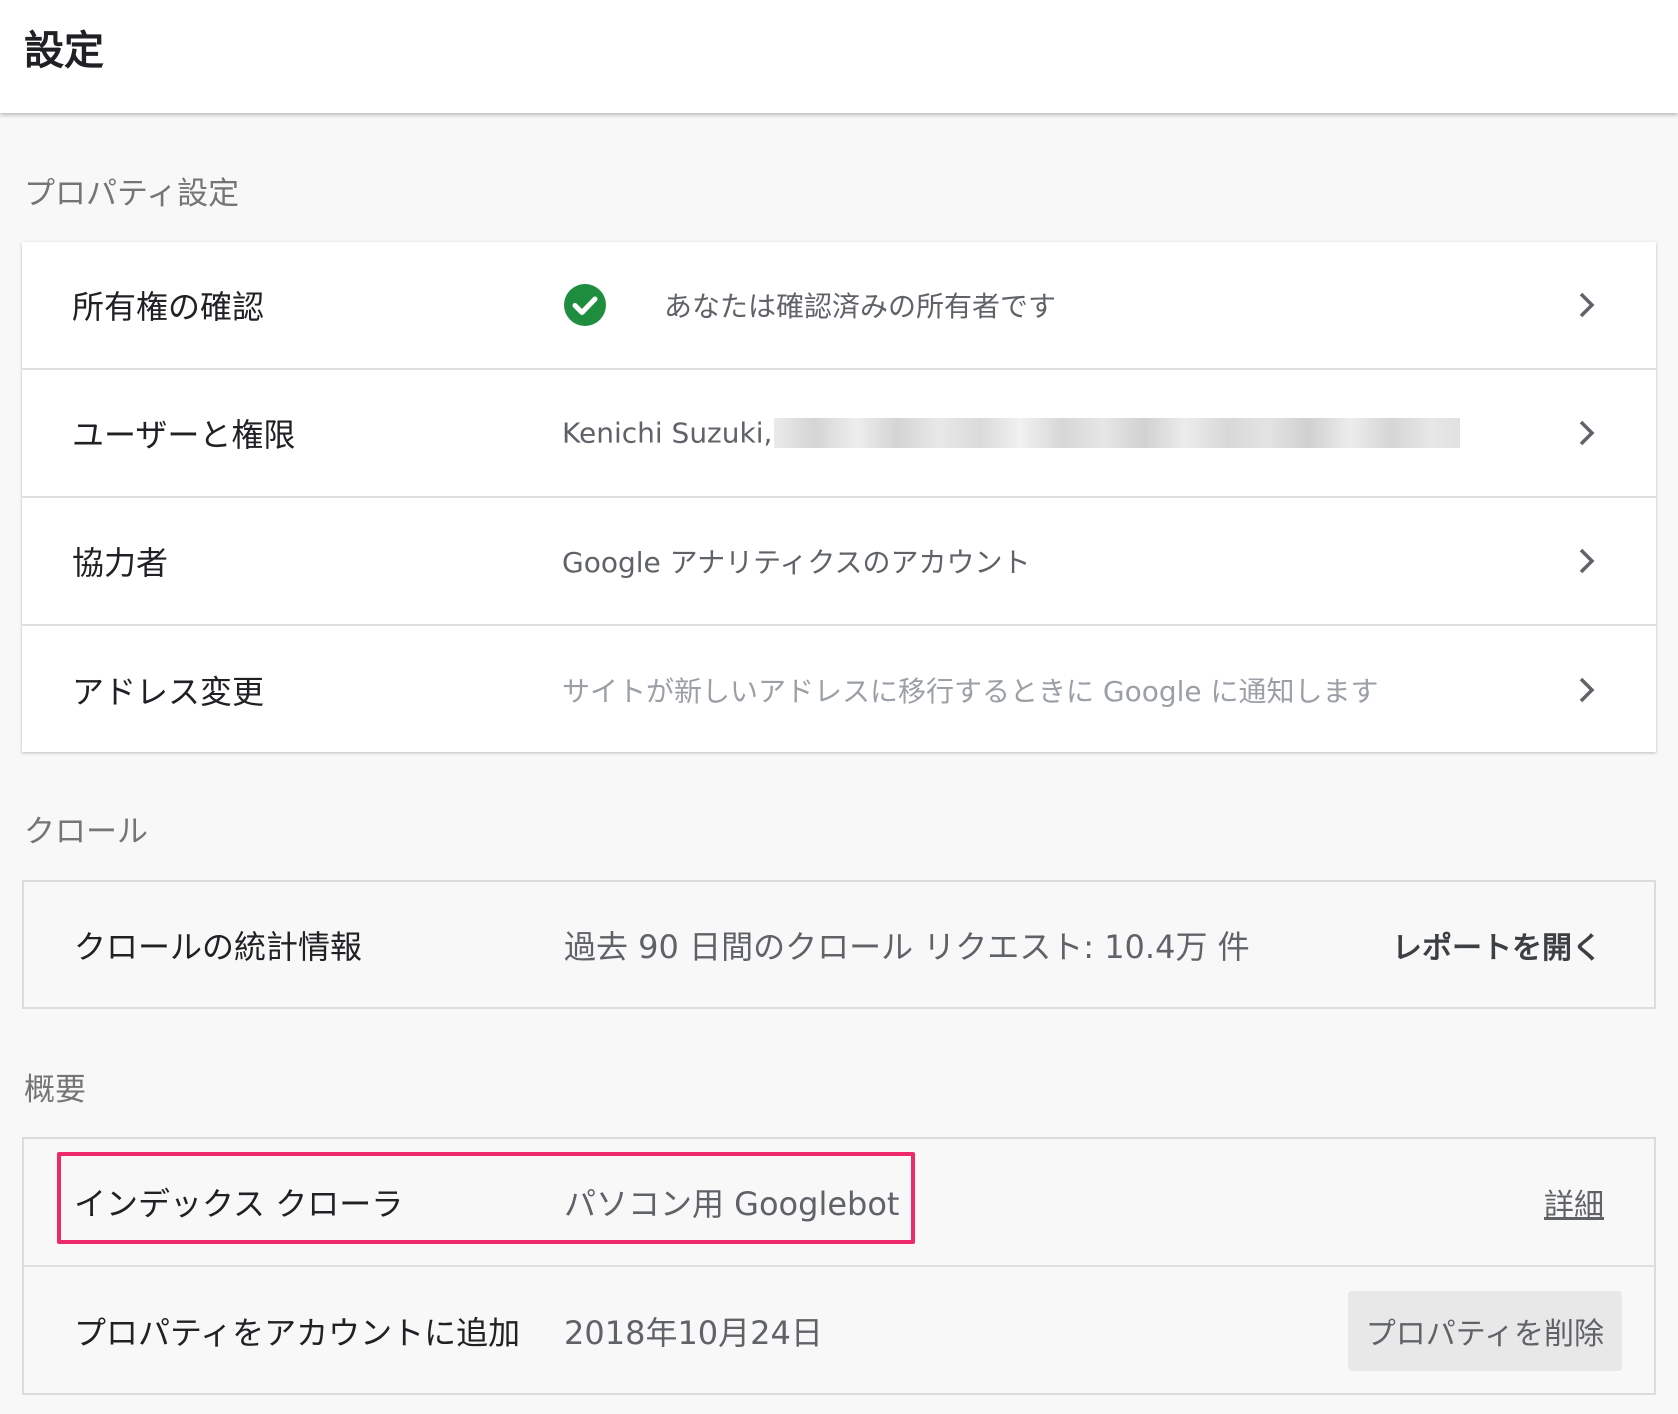  I want to click on row-add-property-to-account: プロパティをアカウントに追加 2018年10月24日 プロパティを削除, so click(839, 1331).